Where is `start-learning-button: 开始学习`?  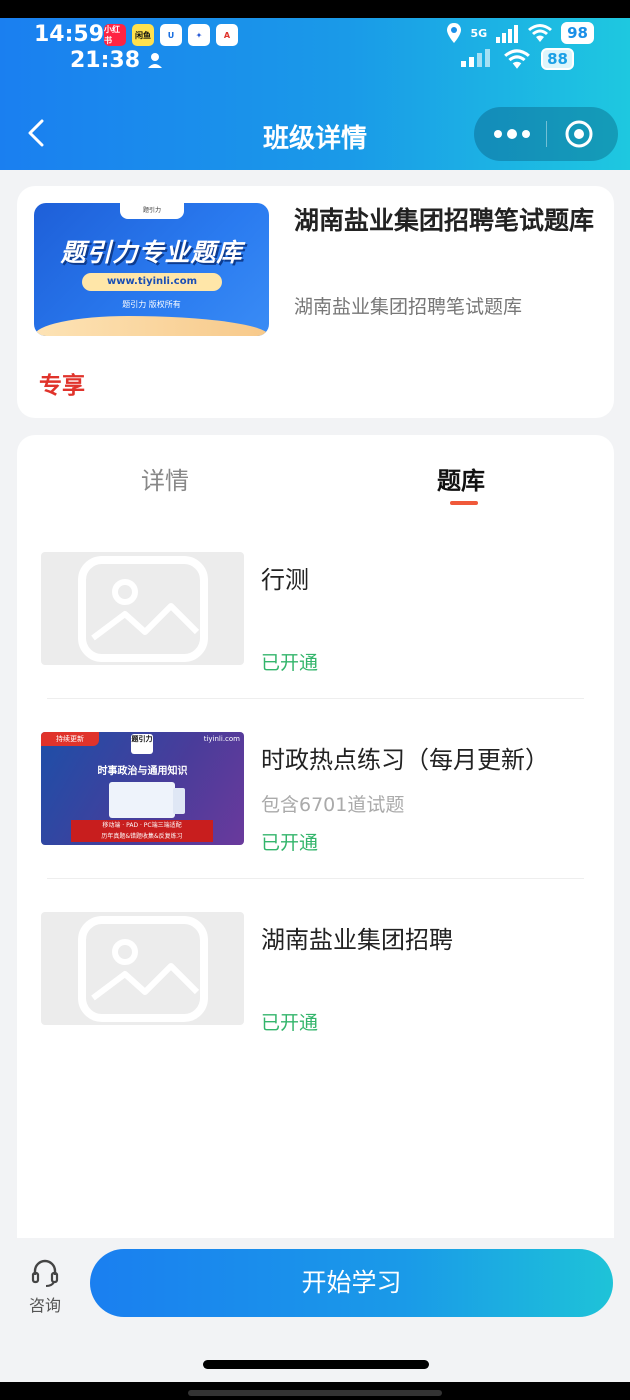 start-learning-button: 开始学习 is located at coordinates (351, 1283).